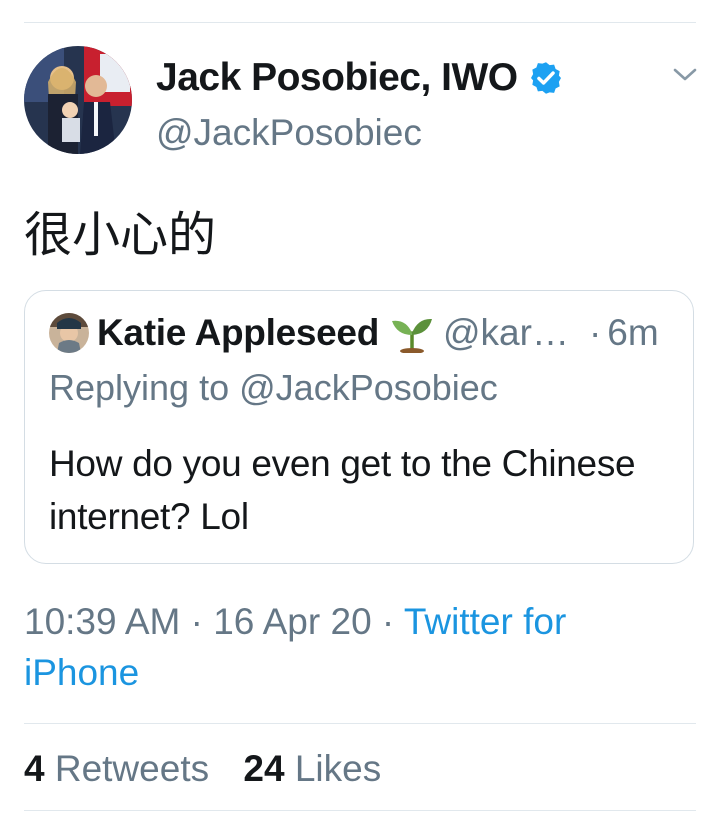 This screenshot has height=835, width=720. I want to click on tweet-text: 很小心的, so click(120, 235).